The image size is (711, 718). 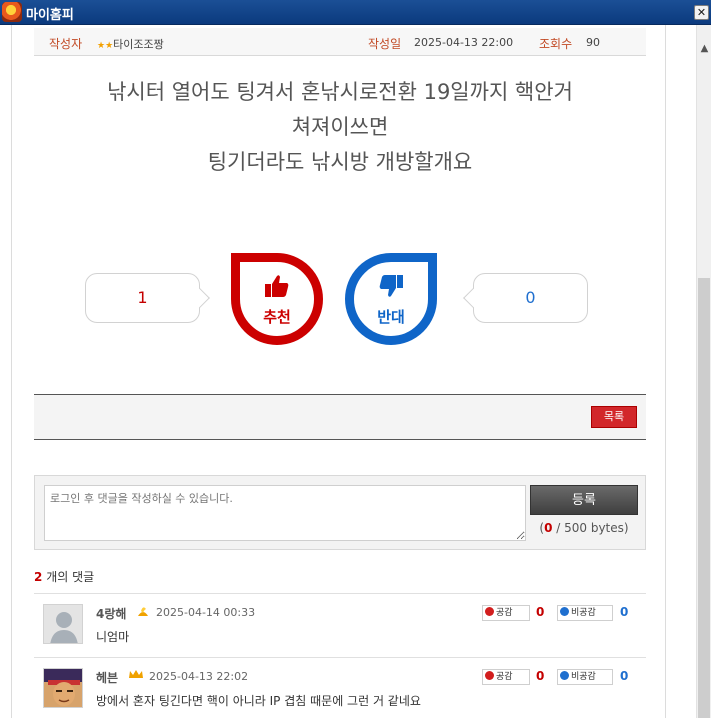 I want to click on vertical-scrollbar: ▲, so click(x=703, y=371).